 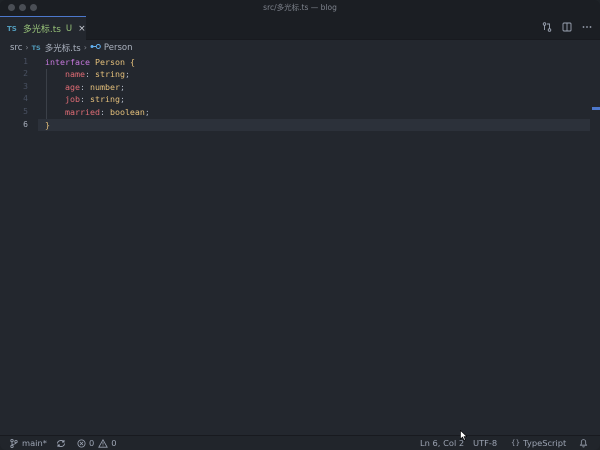 I want to click on notifications-bell-icon, so click(x=583, y=443).